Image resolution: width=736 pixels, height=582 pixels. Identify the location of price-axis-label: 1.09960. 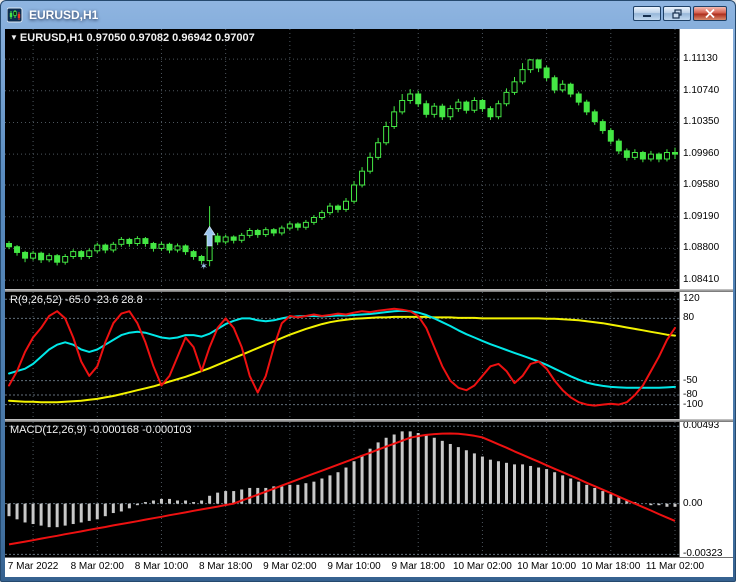
(701, 154).